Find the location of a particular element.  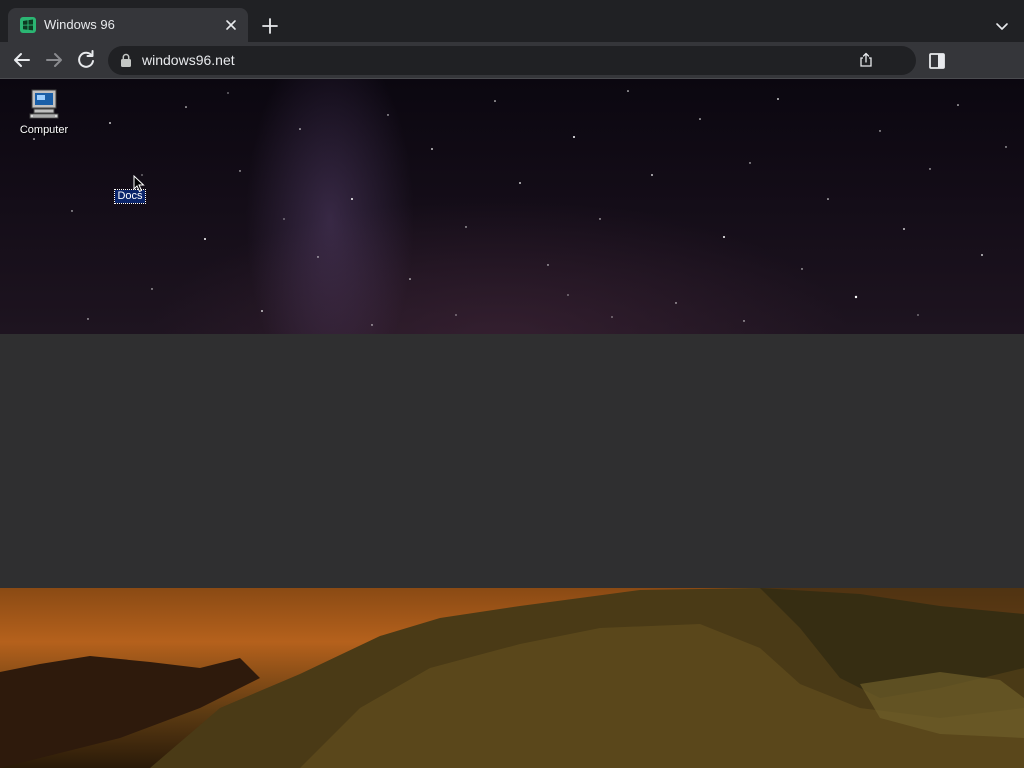

desktop-icon-computer: Computer is located at coordinates (44, 113).